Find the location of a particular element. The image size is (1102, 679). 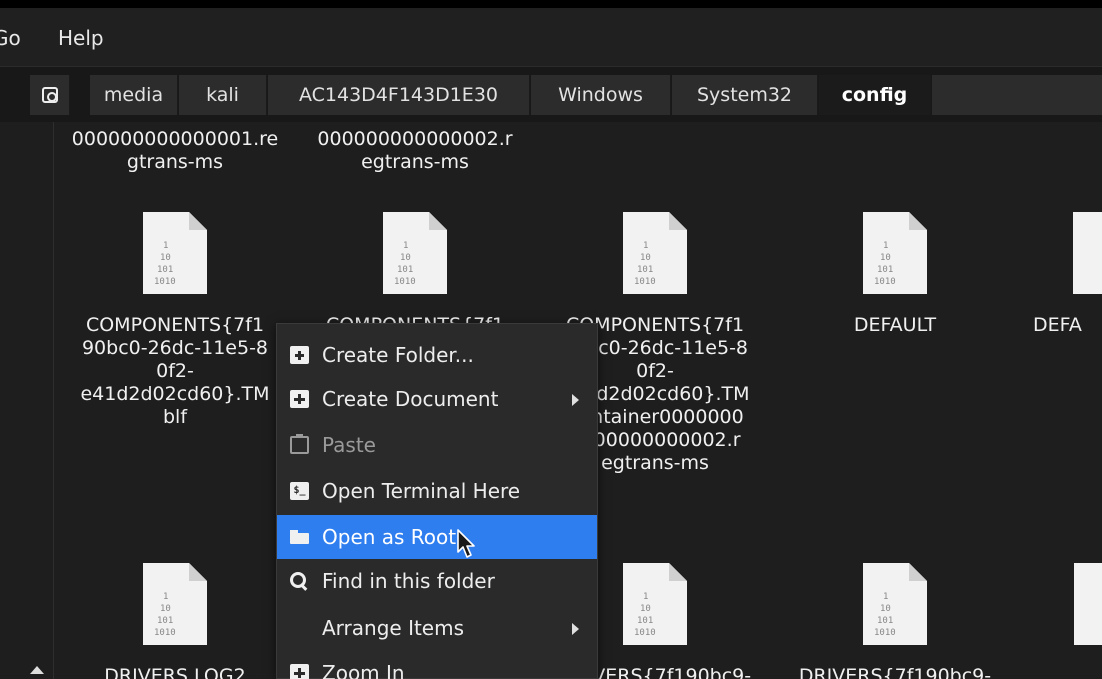

menu-item-zoom-in: Zoom In is located at coordinates (437, 665).